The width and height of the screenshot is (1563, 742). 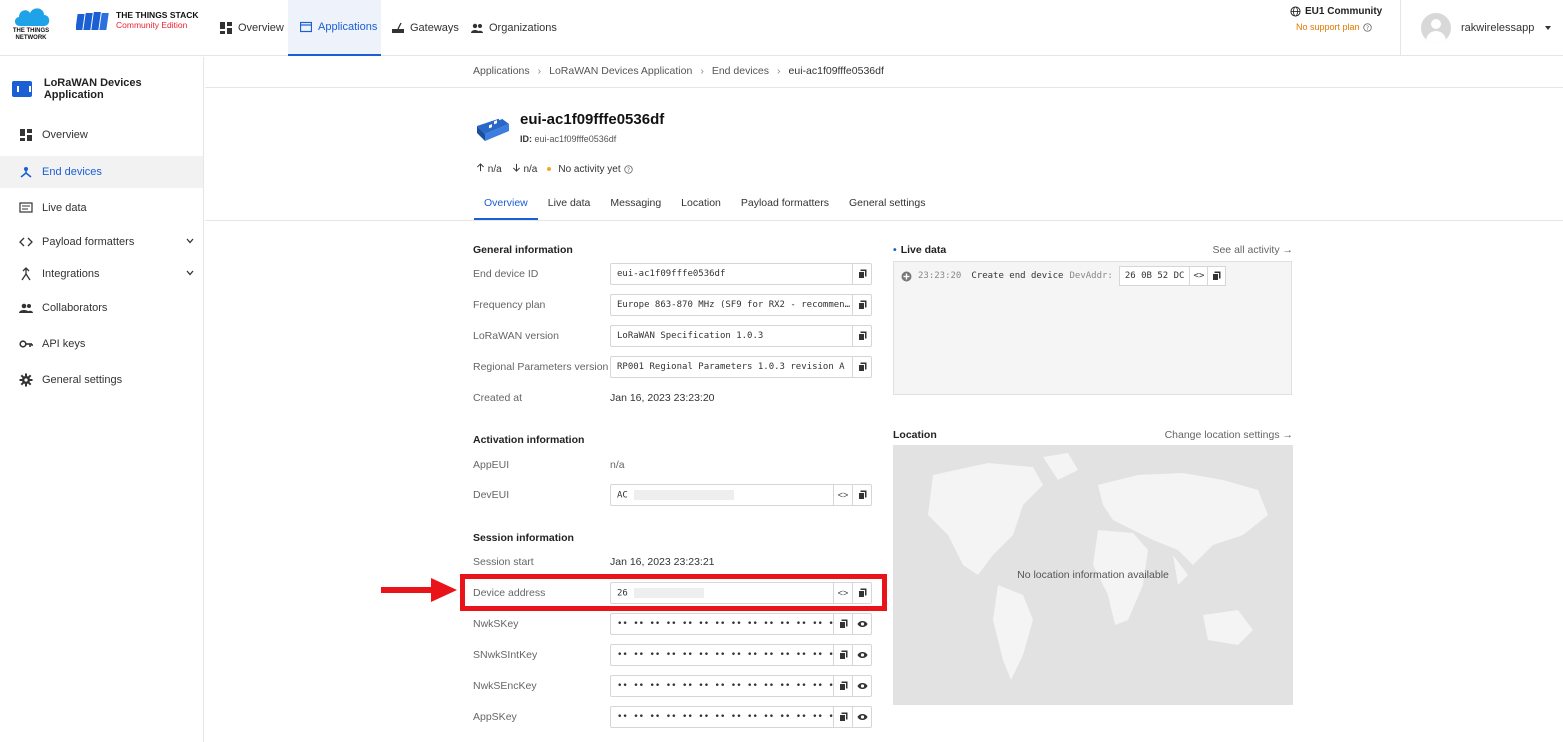 I want to click on stack-edition: Community Edition, so click(x=152, y=25).